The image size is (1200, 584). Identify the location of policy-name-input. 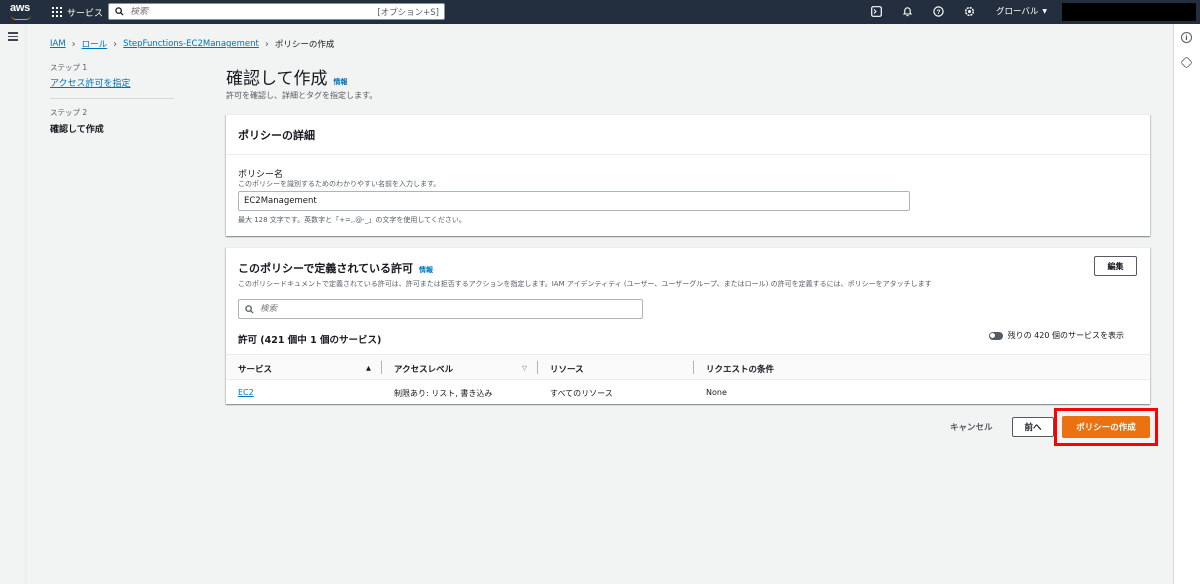
(574, 201).